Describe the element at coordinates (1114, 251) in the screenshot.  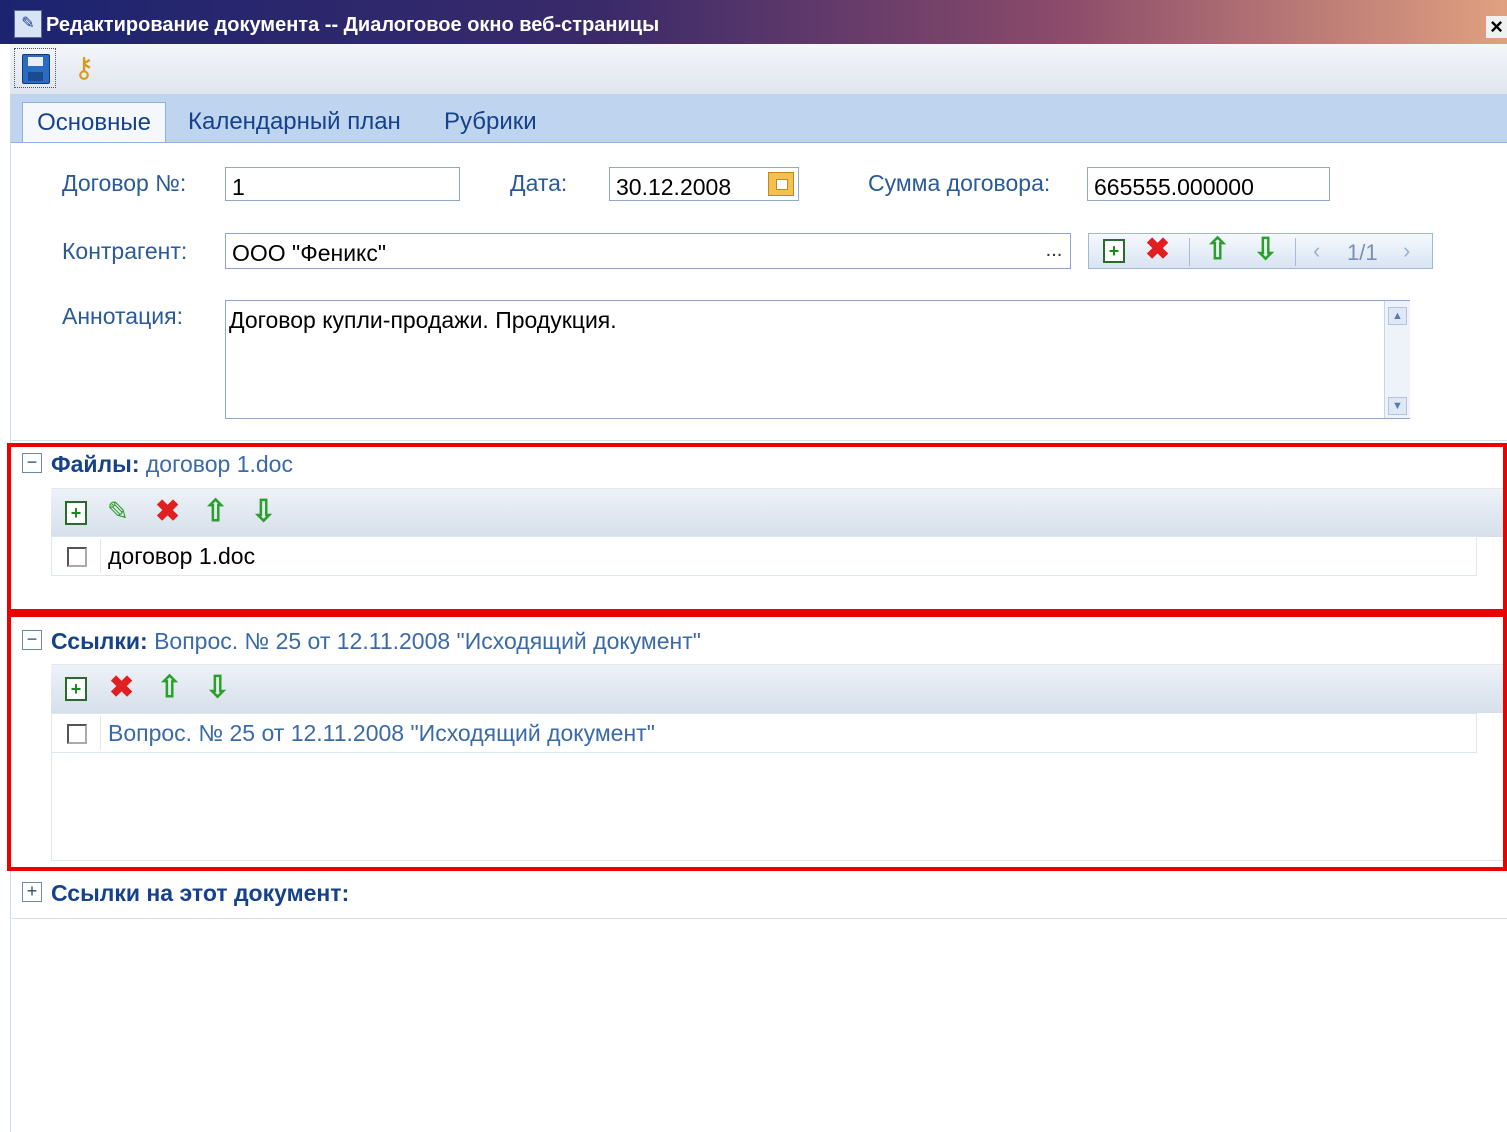
I see `add-icon: +` at that location.